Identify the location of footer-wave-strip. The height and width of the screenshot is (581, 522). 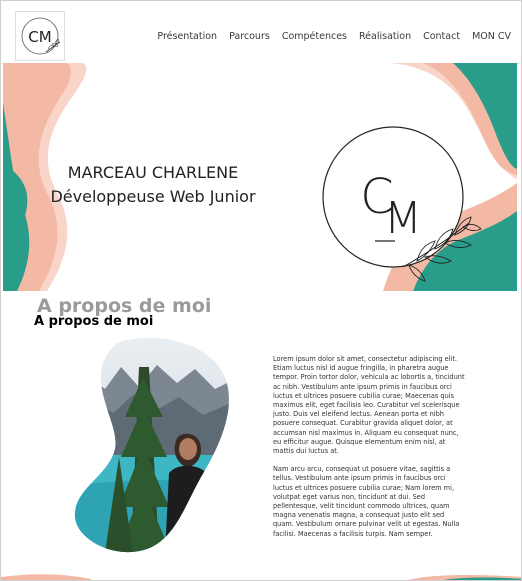
(261, 577).